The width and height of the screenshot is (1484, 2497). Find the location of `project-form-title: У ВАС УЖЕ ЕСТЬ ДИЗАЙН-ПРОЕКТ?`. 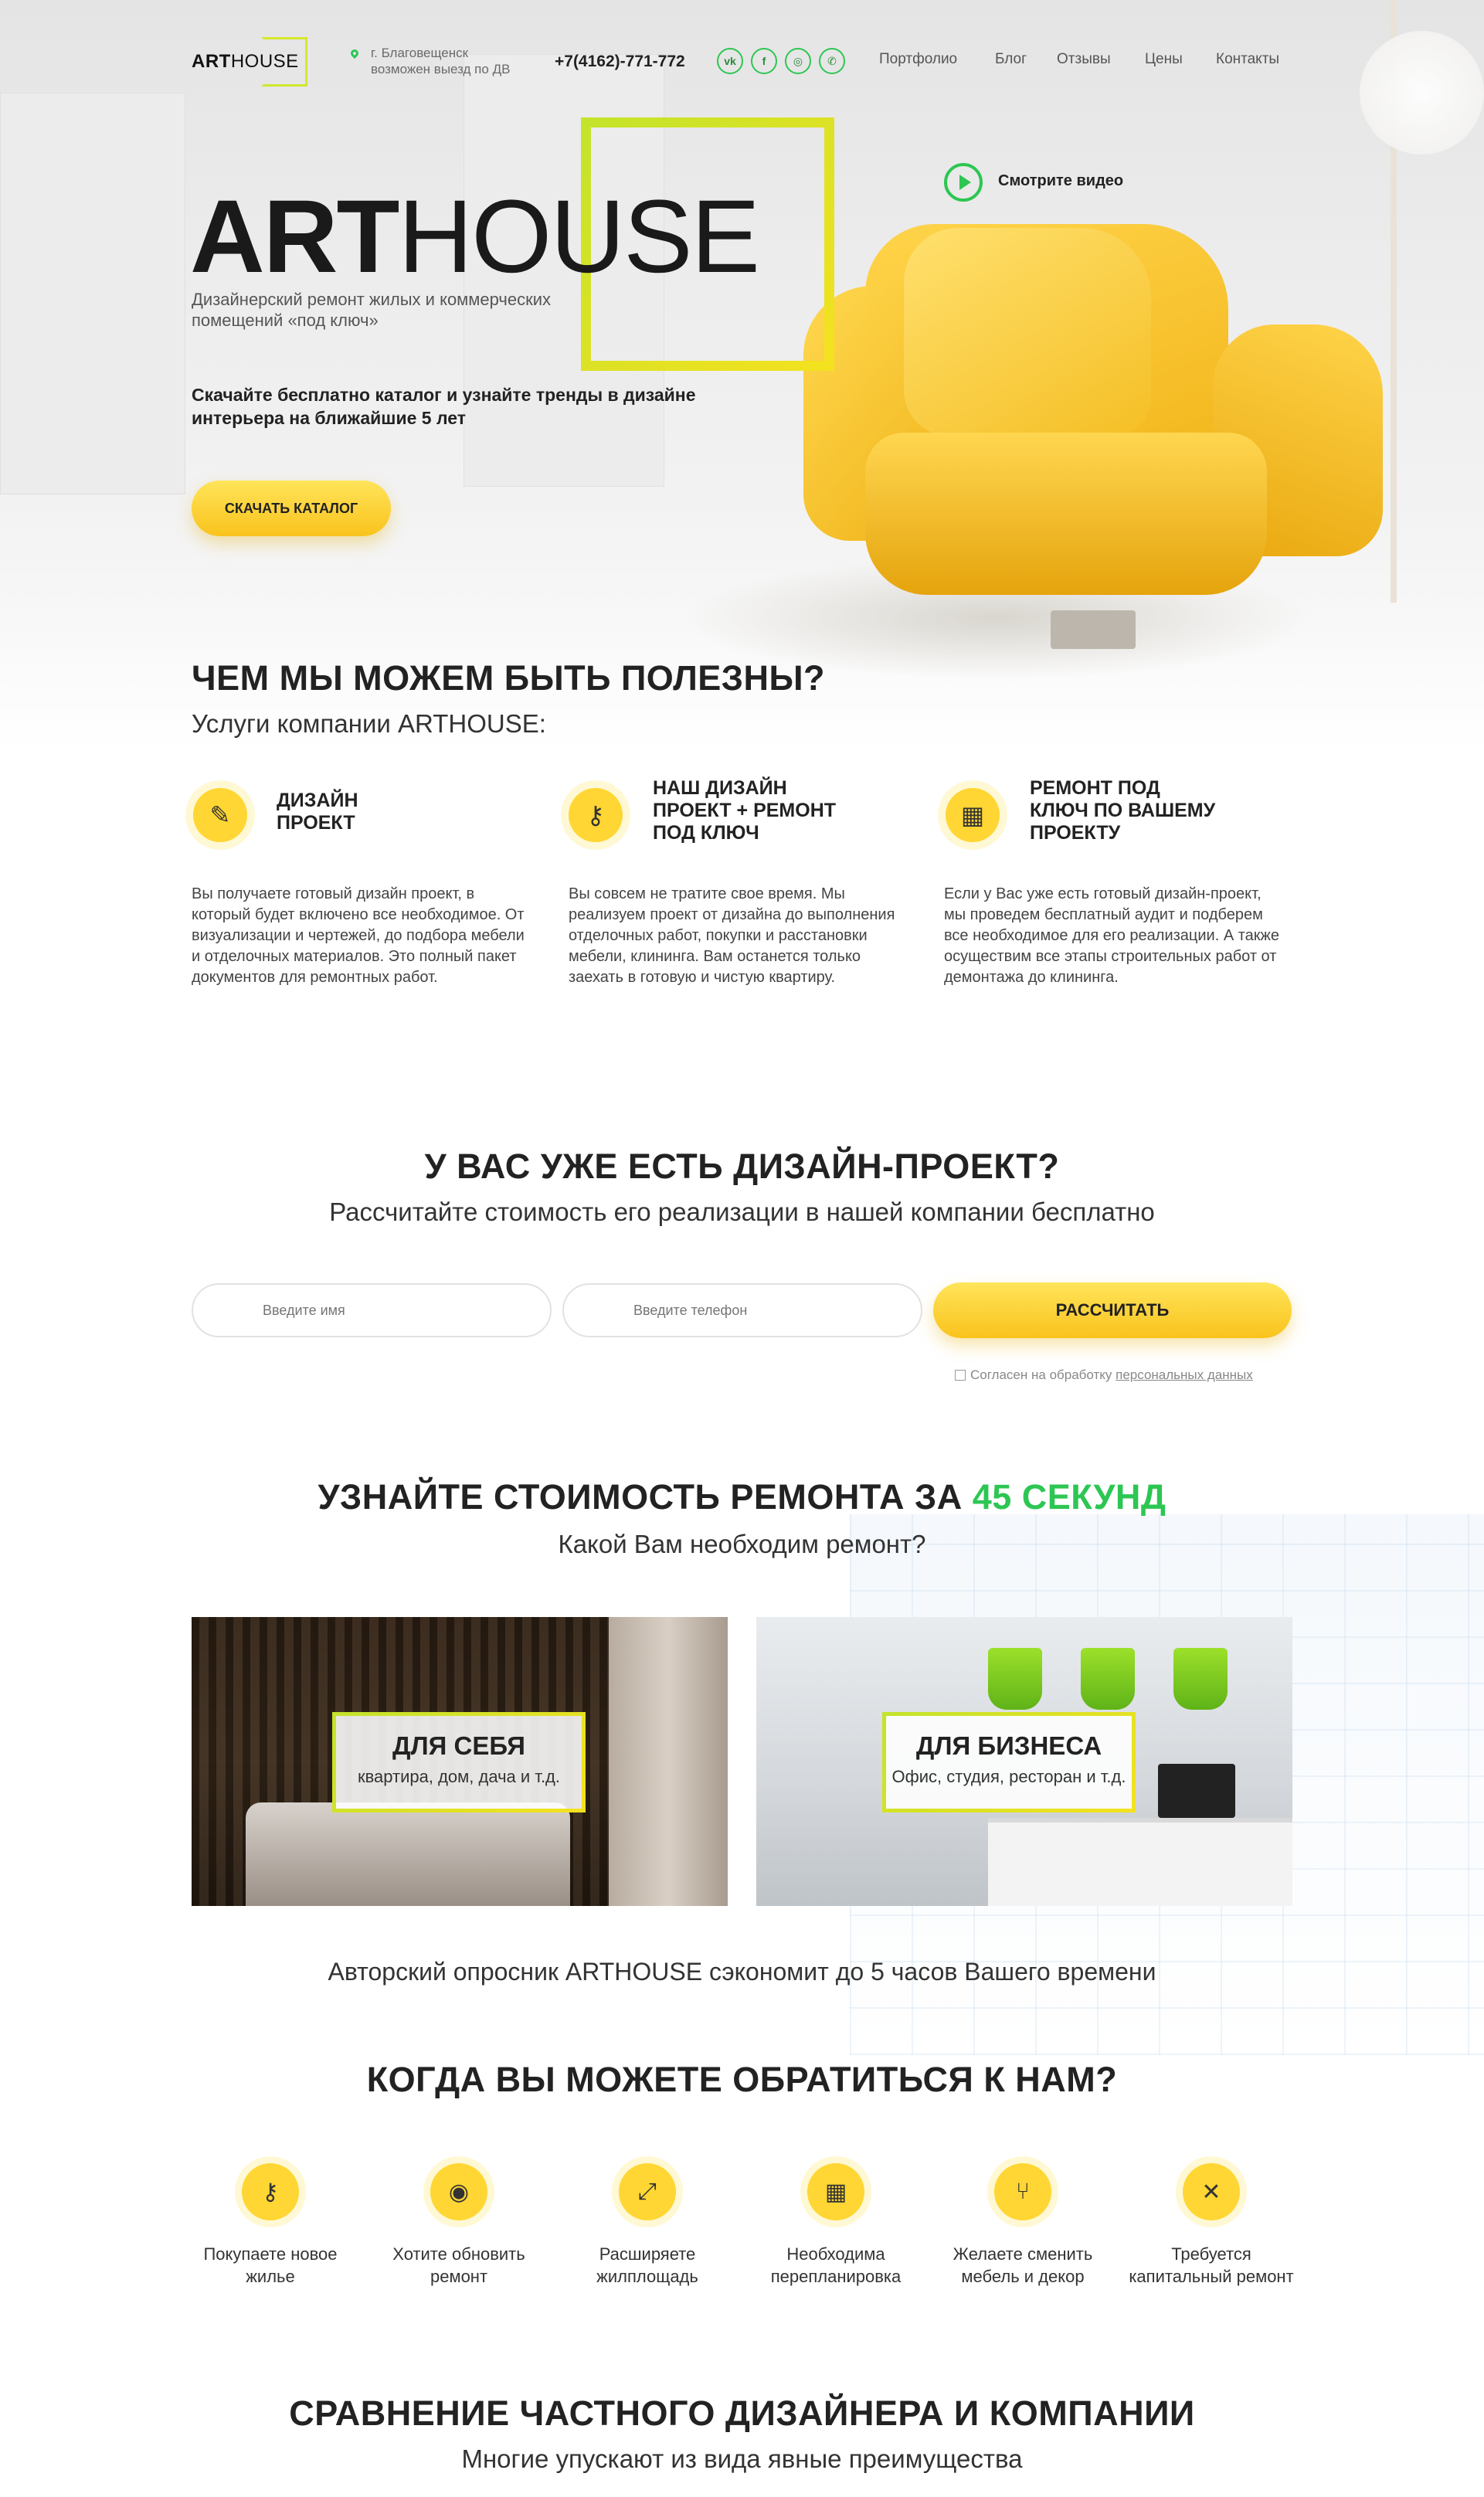

project-form-title: У ВАС УЖЕ ЕСТЬ ДИЗАЙН-ПРОЕКТ? is located at coordinates (742, 1166).